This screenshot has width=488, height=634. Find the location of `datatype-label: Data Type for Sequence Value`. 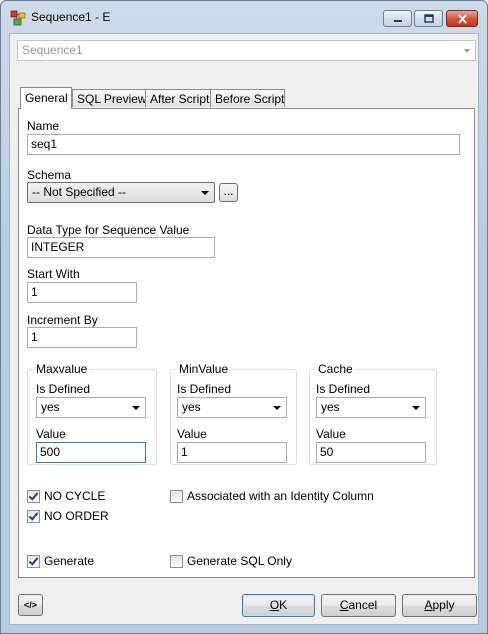

datatype-label: Data Type for Sequence Value is located at coordinates (108, 230).